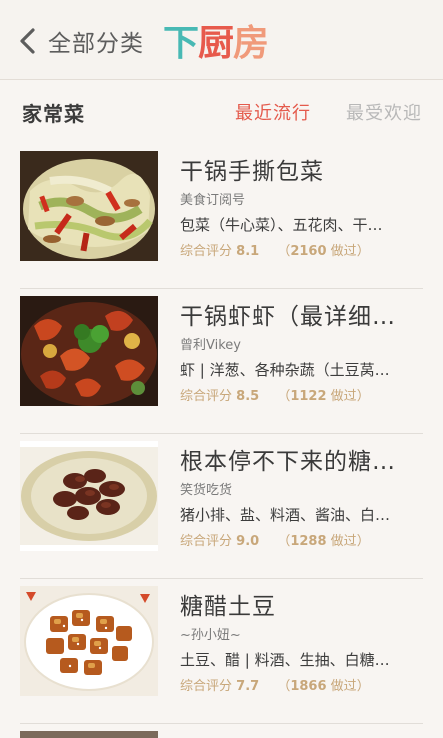 This screenshot has width=443, height=738. I want to click on back-button: 全部分类, so click(83, 41).